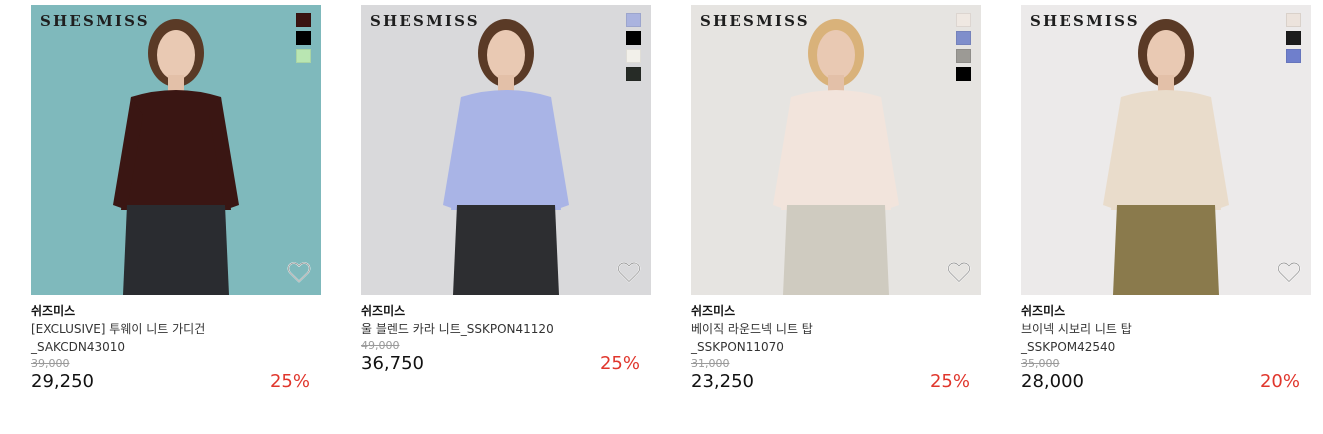 The width and height of the screenshot is (1323, 434). What do you see at coordinates (392, 363) in the screenshot?
I see `sale-price: 36,750` at bounding box center [392, 363].